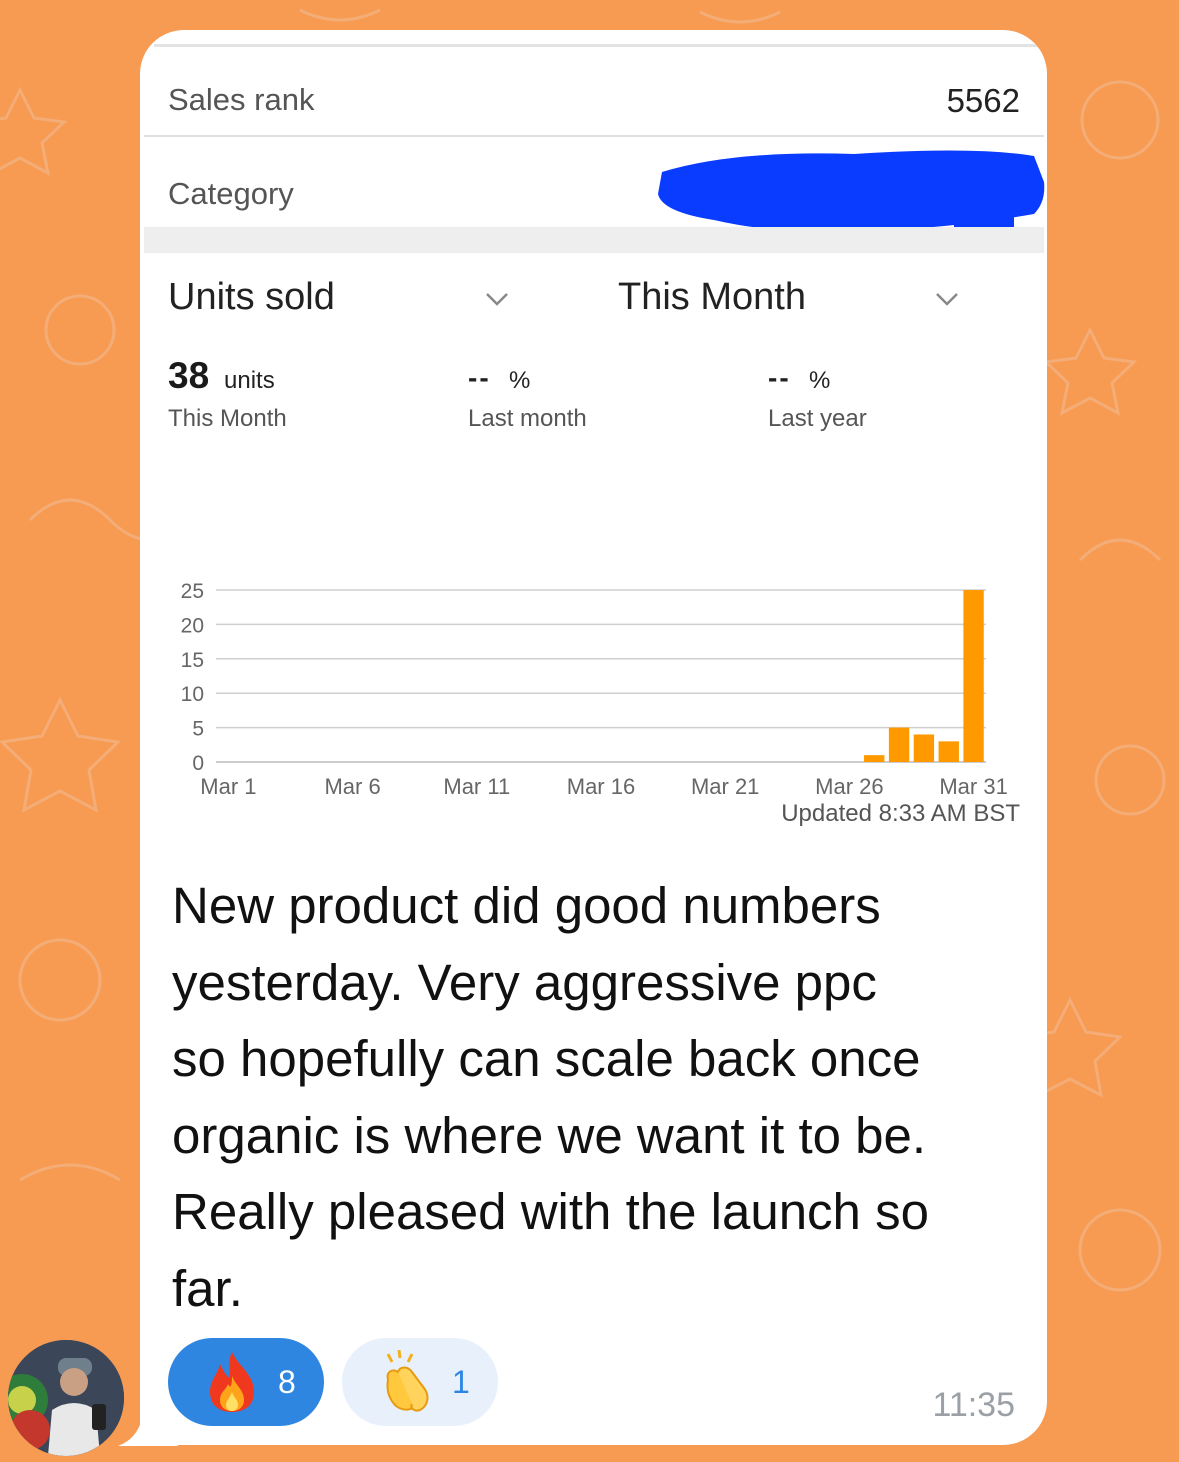  I want to click on x-tick-label: Mar 11, so click(476, 786).